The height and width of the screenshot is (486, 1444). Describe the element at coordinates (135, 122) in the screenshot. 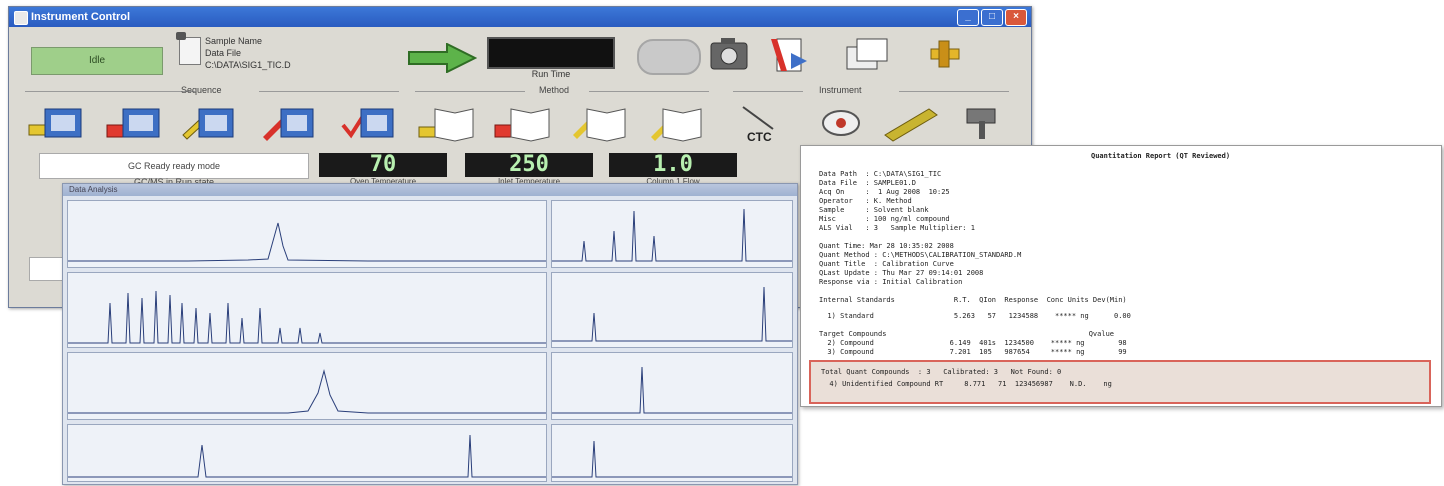

I see `sequence-save-icon` at that location.